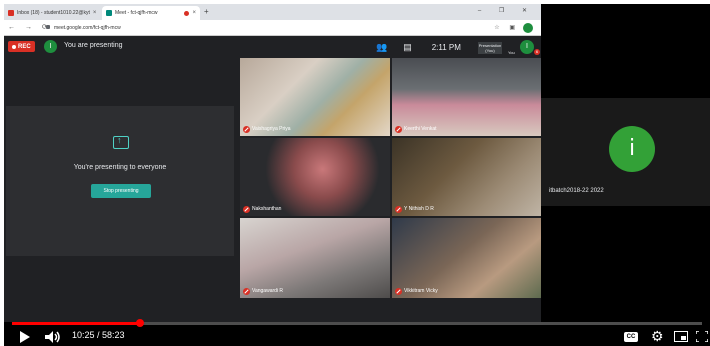 The width and height of the screenshot is (710, 346). What do you see at coordinates (421, 291) in the screenshot?
I see `participant-name: Vikkitram Vicky` at bounding box center [421, 291].